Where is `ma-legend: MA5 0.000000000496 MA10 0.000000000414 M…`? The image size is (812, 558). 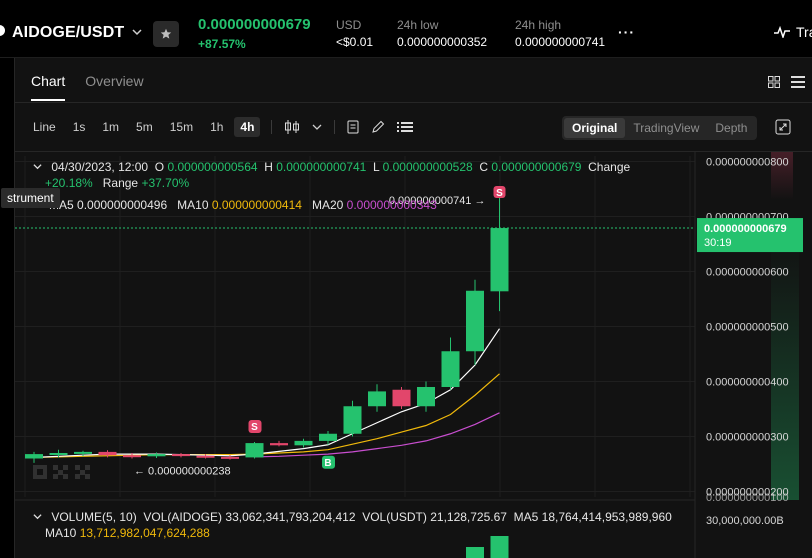
ma-legend: MA5 0.000000000496 MA10 0.000000000414 M… is located at coordinates (243, 205).